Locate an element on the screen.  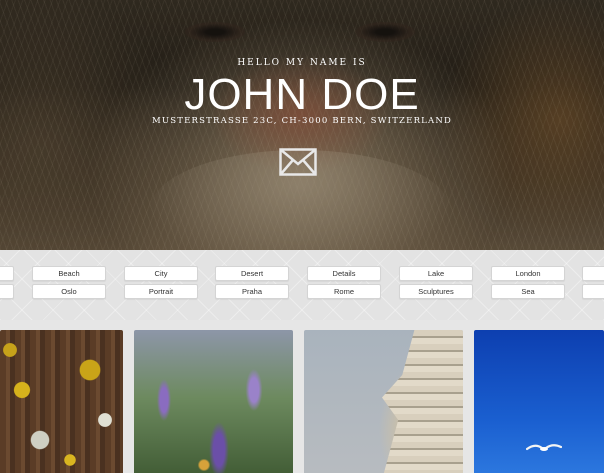
filter-tag-sea: Sea is located at coordinates (528, 291).